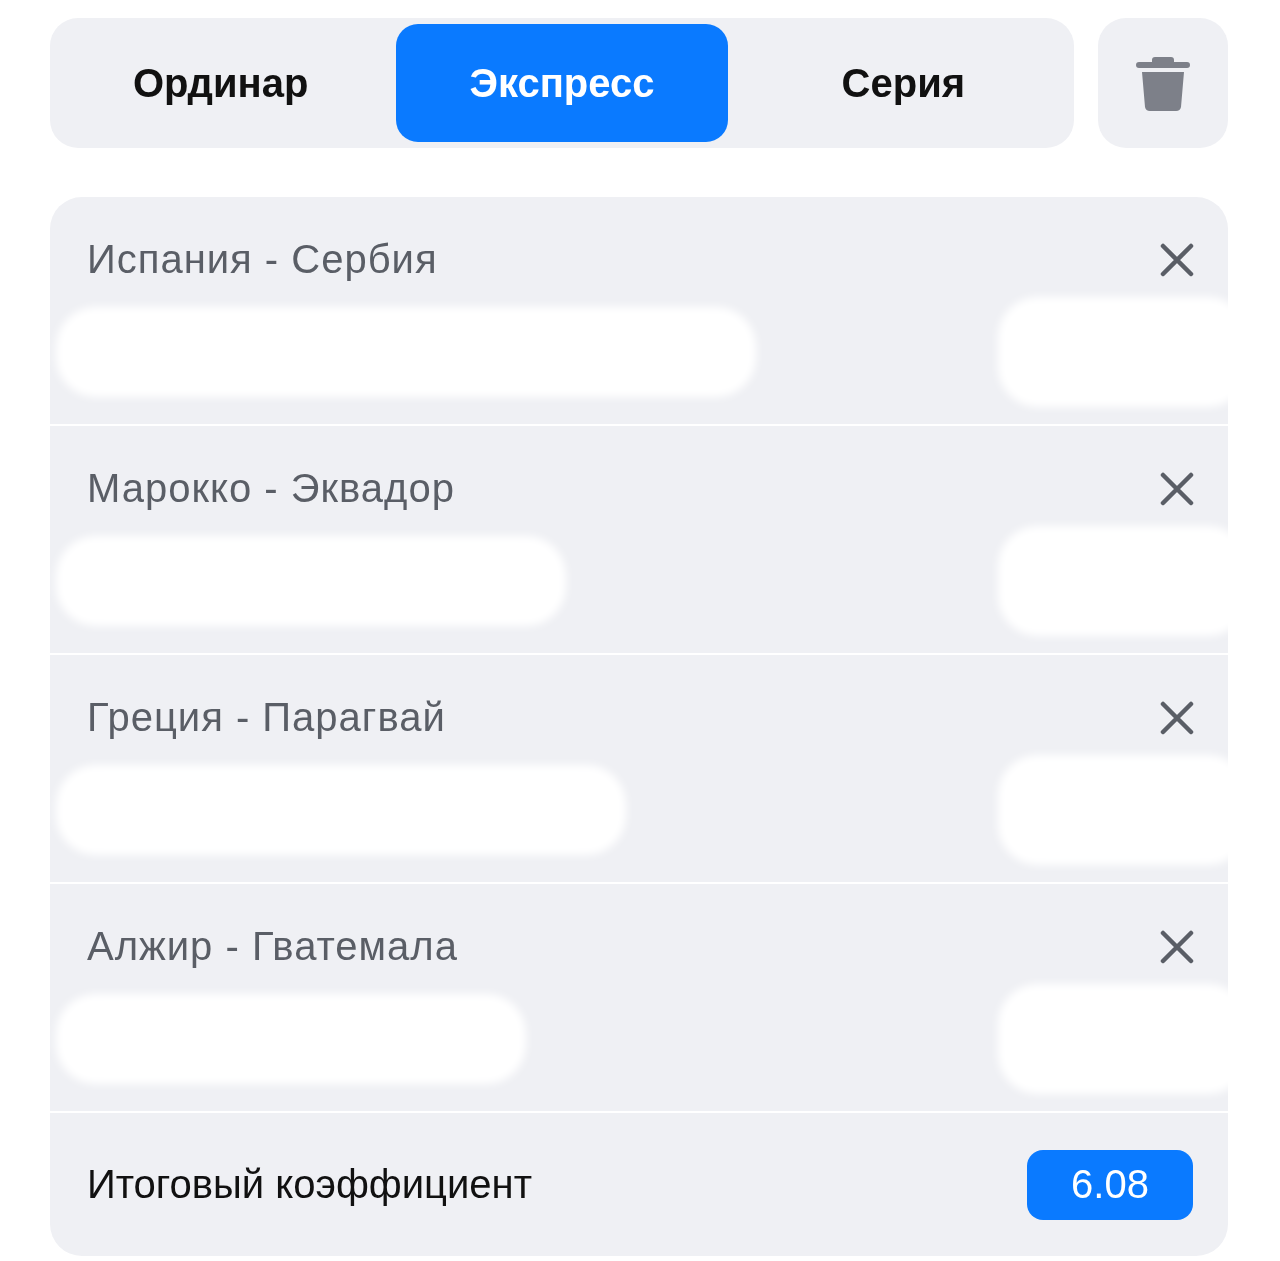 The width and height of the screenshot is (1280, 1261). What do you see at coordinates (220, 83) in the screenshot?
I see `bet-type-tab: Ординар` at bounding box center [220, 83].